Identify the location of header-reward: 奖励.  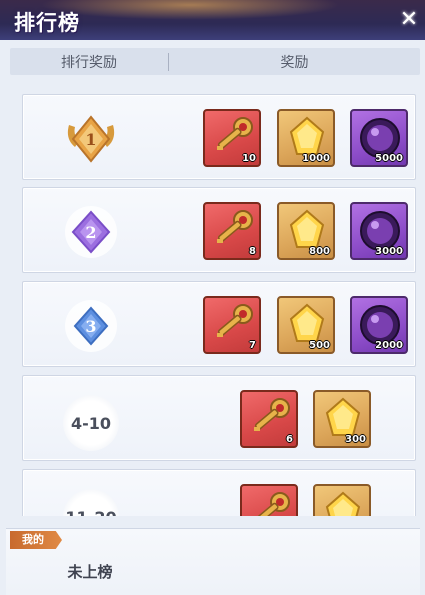
(294, 62).